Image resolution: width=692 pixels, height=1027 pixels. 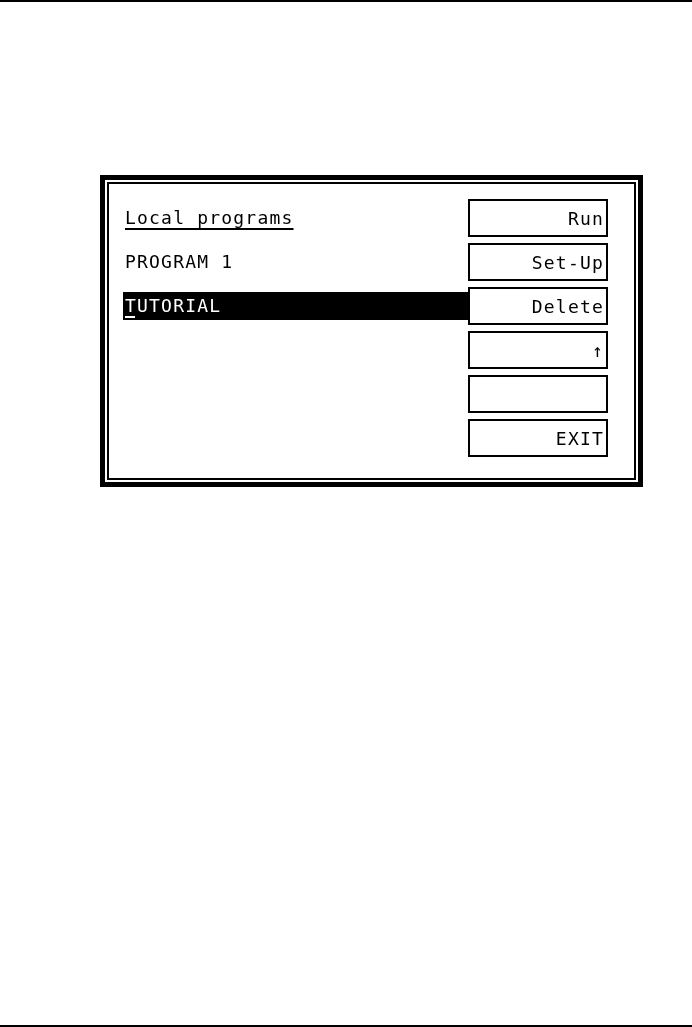 What do you see at coordinates (295, 306) in the screenshot?
I see `program-list-item: TUTORIAL` at bounding box center [295, 306].